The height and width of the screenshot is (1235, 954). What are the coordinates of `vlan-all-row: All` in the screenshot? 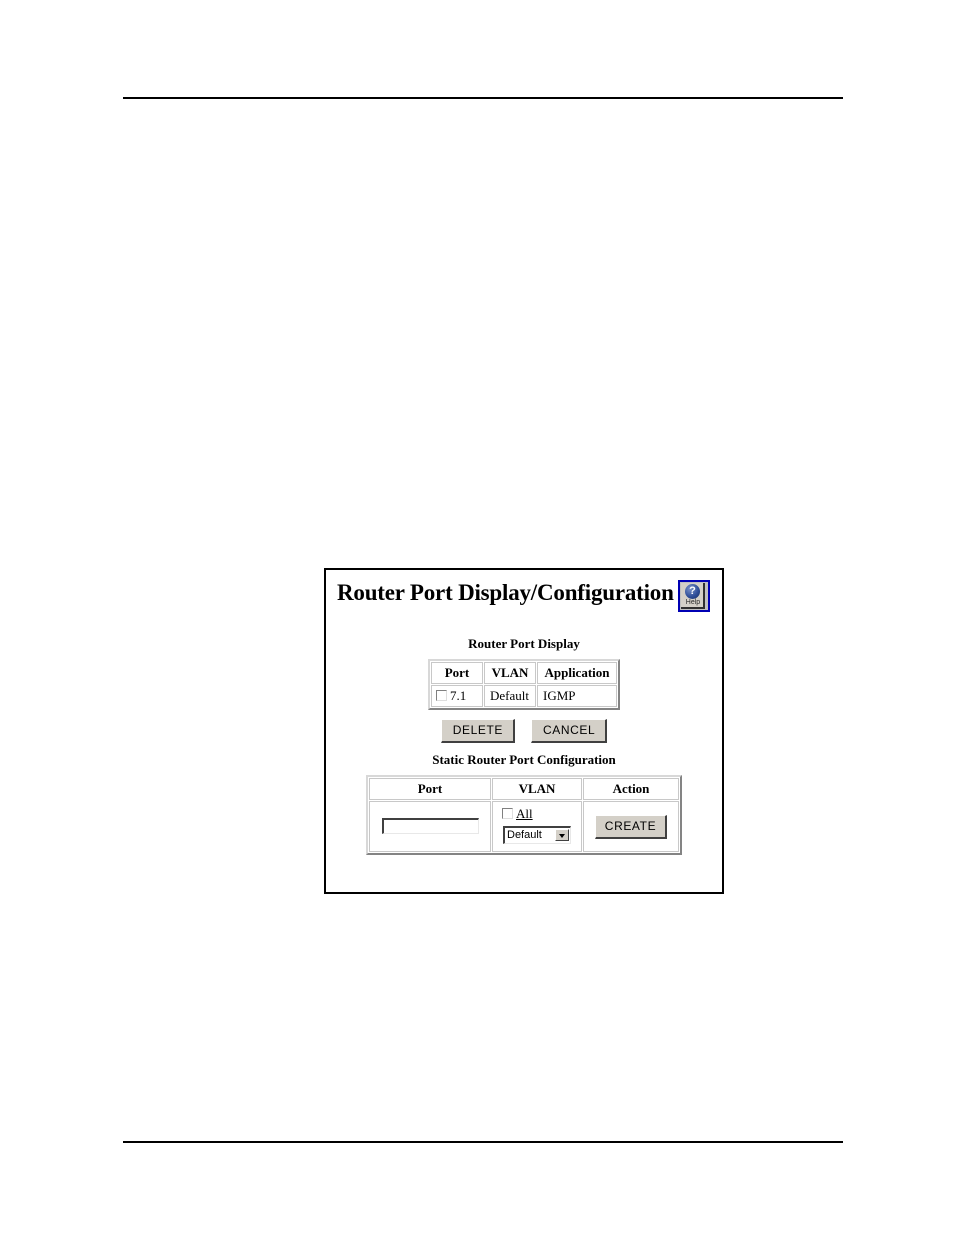 It's located at (537, 814).